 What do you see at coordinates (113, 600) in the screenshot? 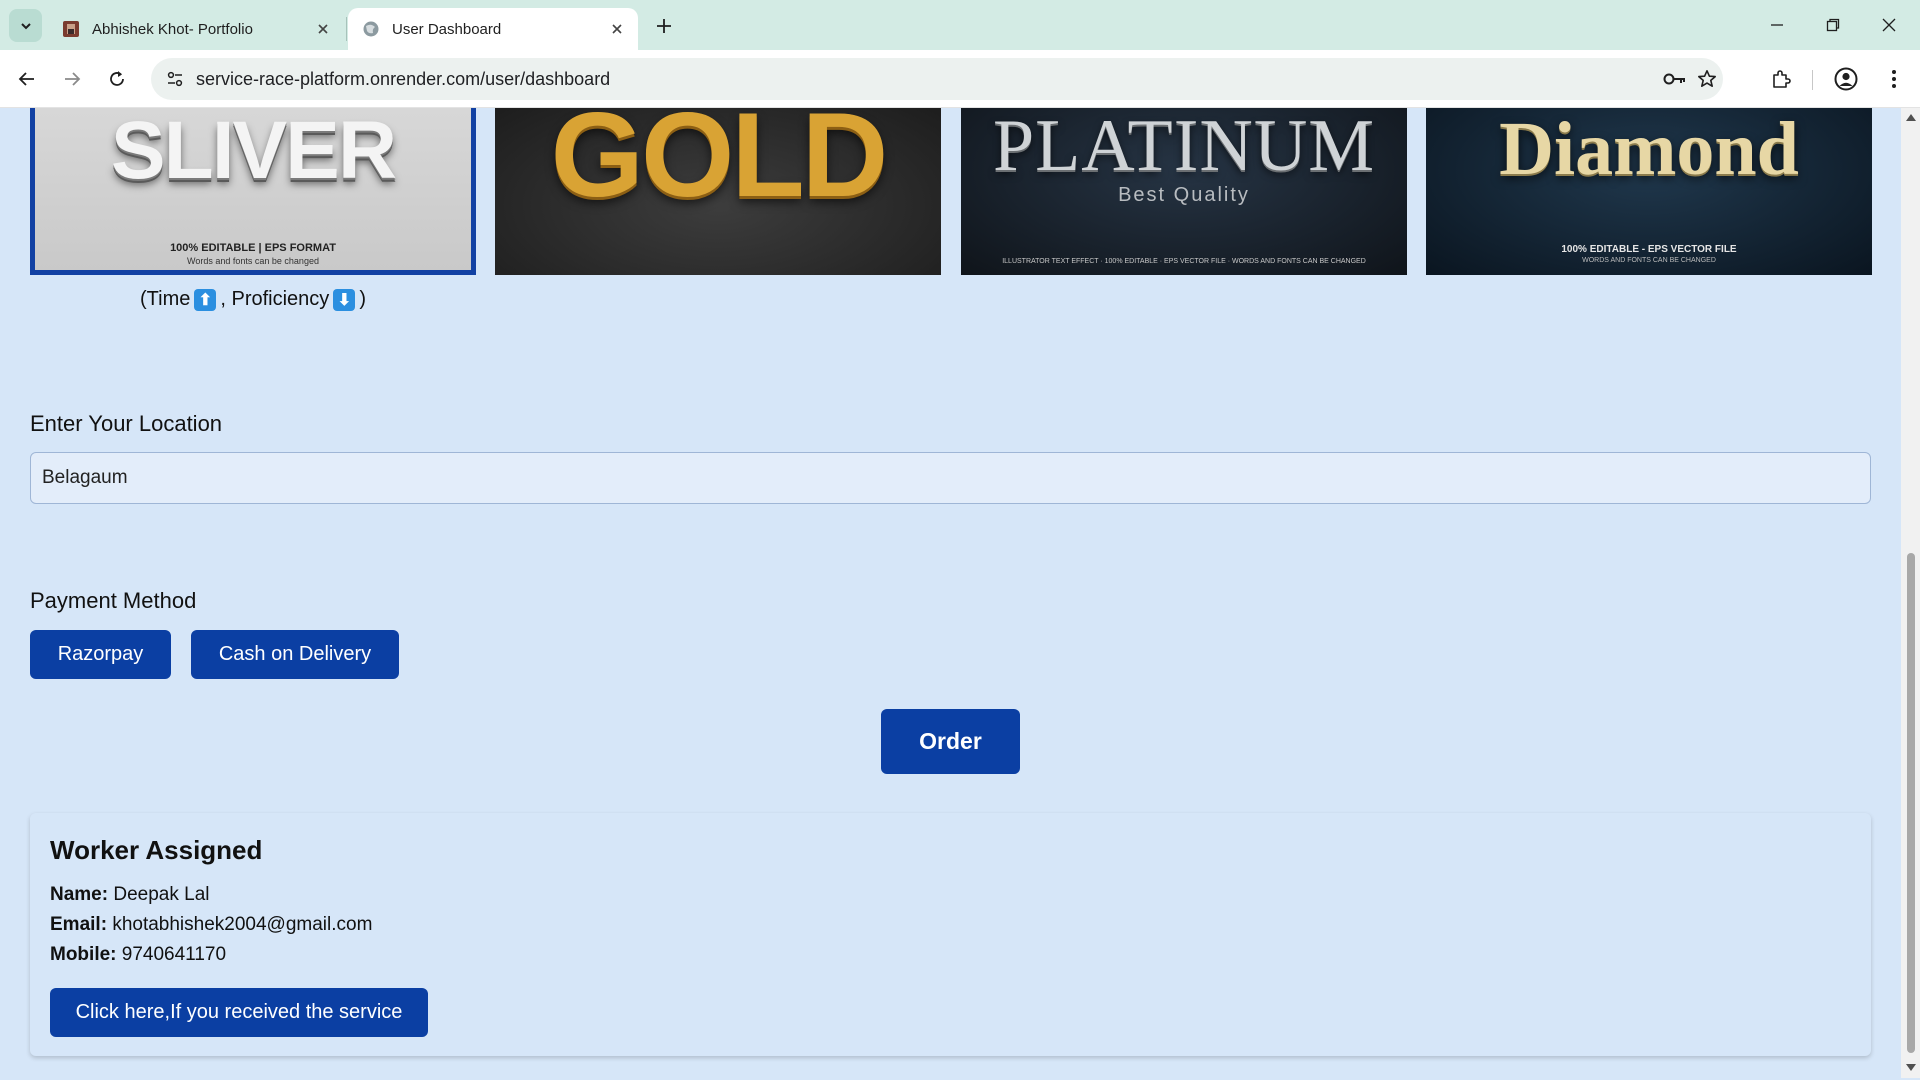
I see `payment-method-label: Payment Method` at bounding box center [113, 600].